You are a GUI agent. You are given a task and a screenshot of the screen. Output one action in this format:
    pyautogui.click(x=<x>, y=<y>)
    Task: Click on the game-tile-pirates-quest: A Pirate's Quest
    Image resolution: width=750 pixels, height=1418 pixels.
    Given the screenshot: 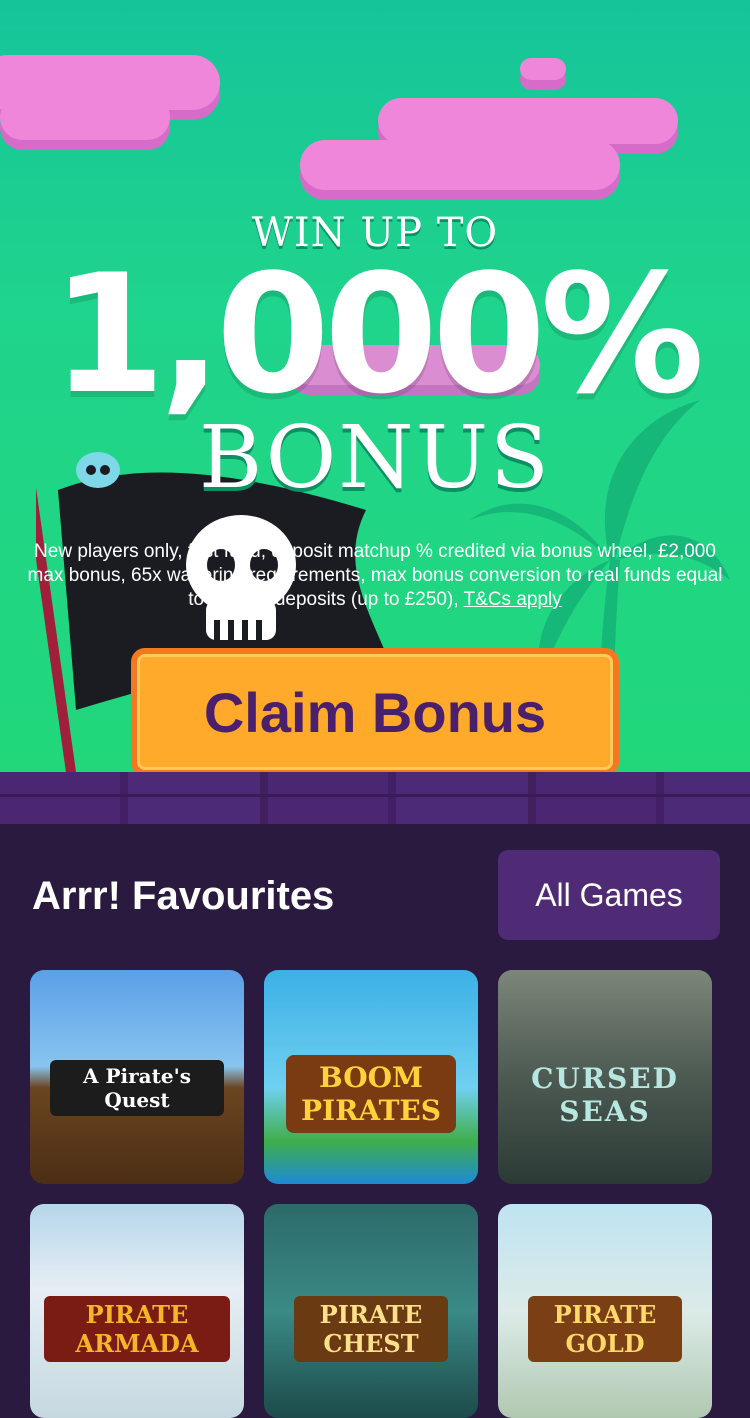 What is the action you would take?
    pyautogui.click(x=137, y=1077)
    